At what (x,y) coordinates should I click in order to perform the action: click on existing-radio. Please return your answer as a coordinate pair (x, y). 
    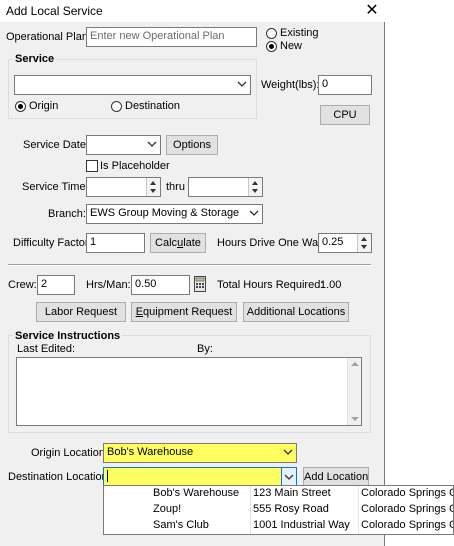
    Looking at the image, I should click on (271, 33).